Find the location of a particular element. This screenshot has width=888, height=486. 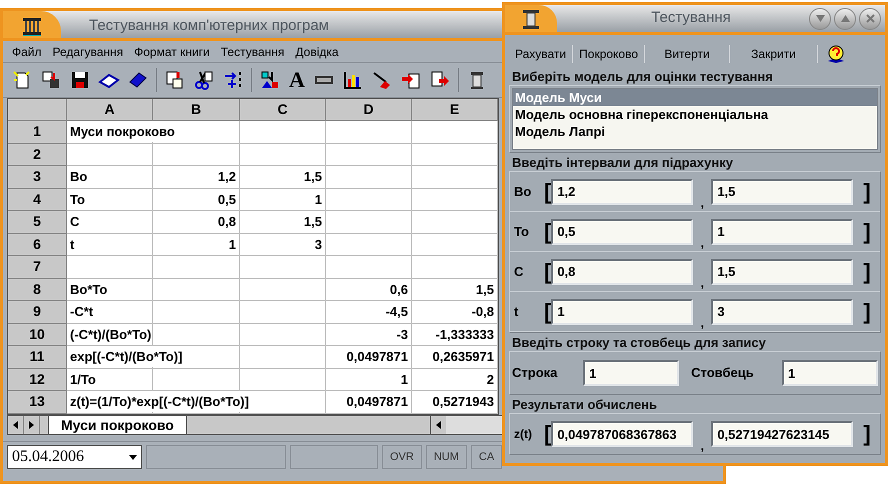

row-header: 10 is located at coordinates (37, 335).